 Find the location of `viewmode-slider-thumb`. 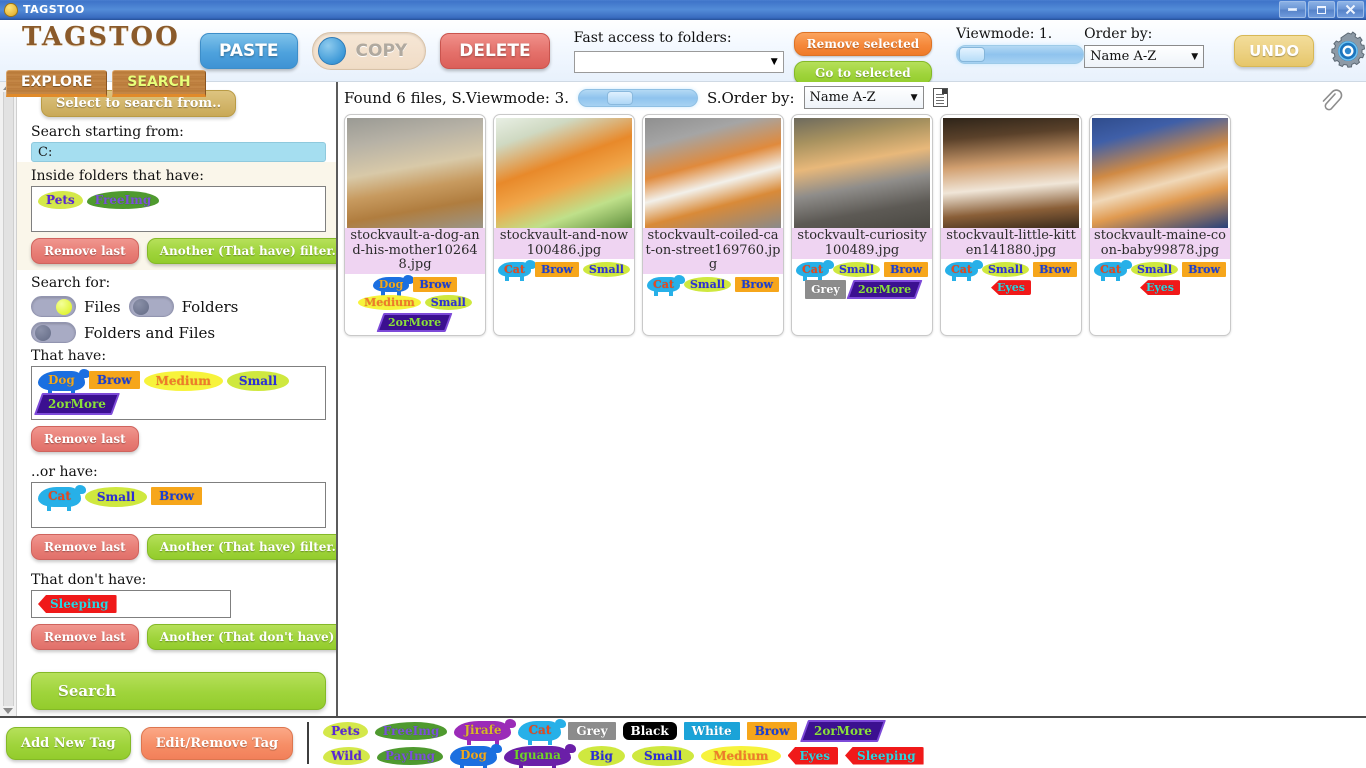

viewmode-slider-thumb is located at coordinates (972, 54).